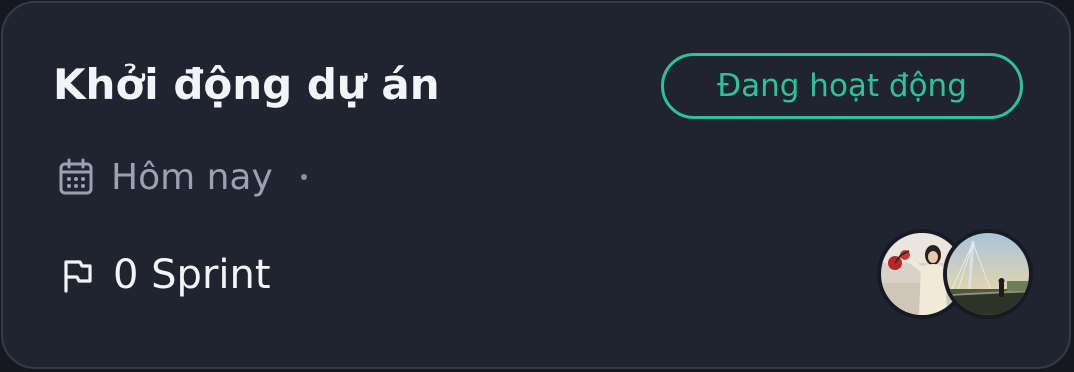 This screenshot has height=372, width=1074. I want to click on sprint-row: 0 Sprint, so click(165, 275).